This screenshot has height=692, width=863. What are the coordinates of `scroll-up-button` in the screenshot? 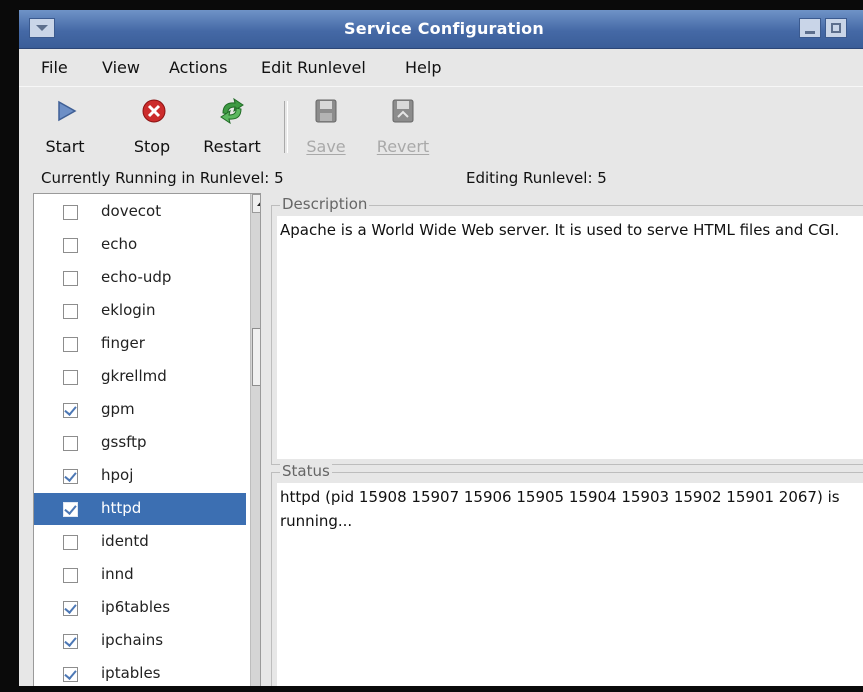 It's located at (256, 203).